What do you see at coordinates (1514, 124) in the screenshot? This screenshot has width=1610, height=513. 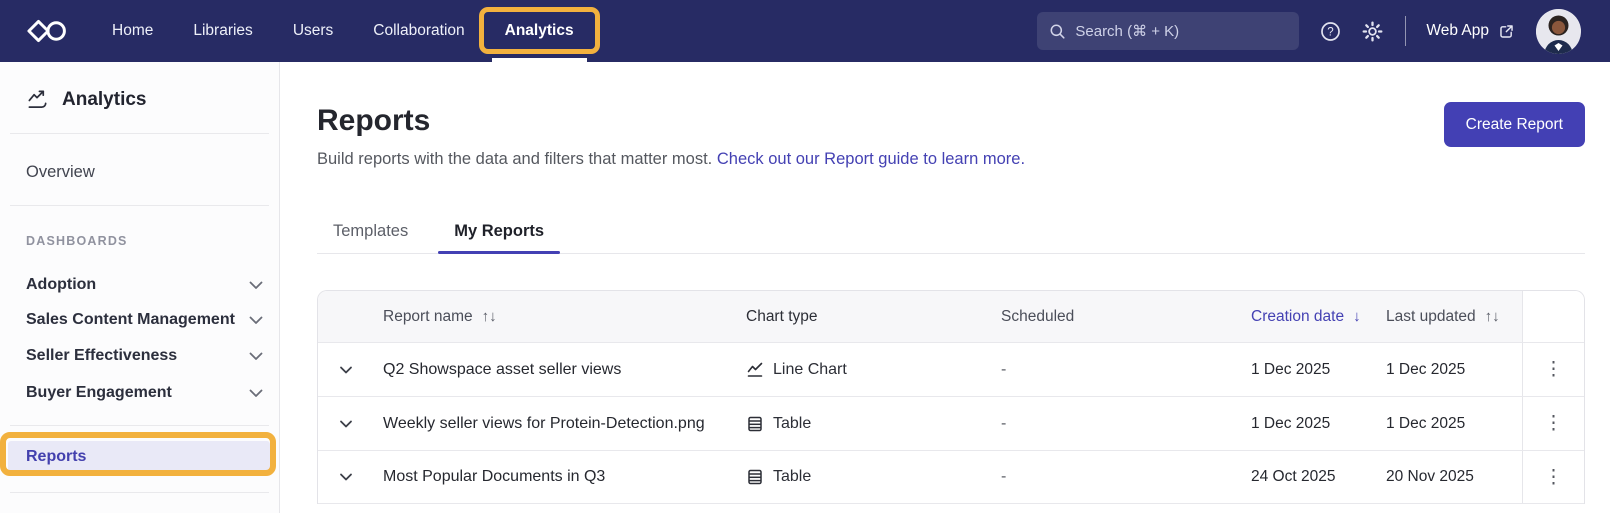 I see `create-report-button: Create Report` at bounding box center [1514, 124].